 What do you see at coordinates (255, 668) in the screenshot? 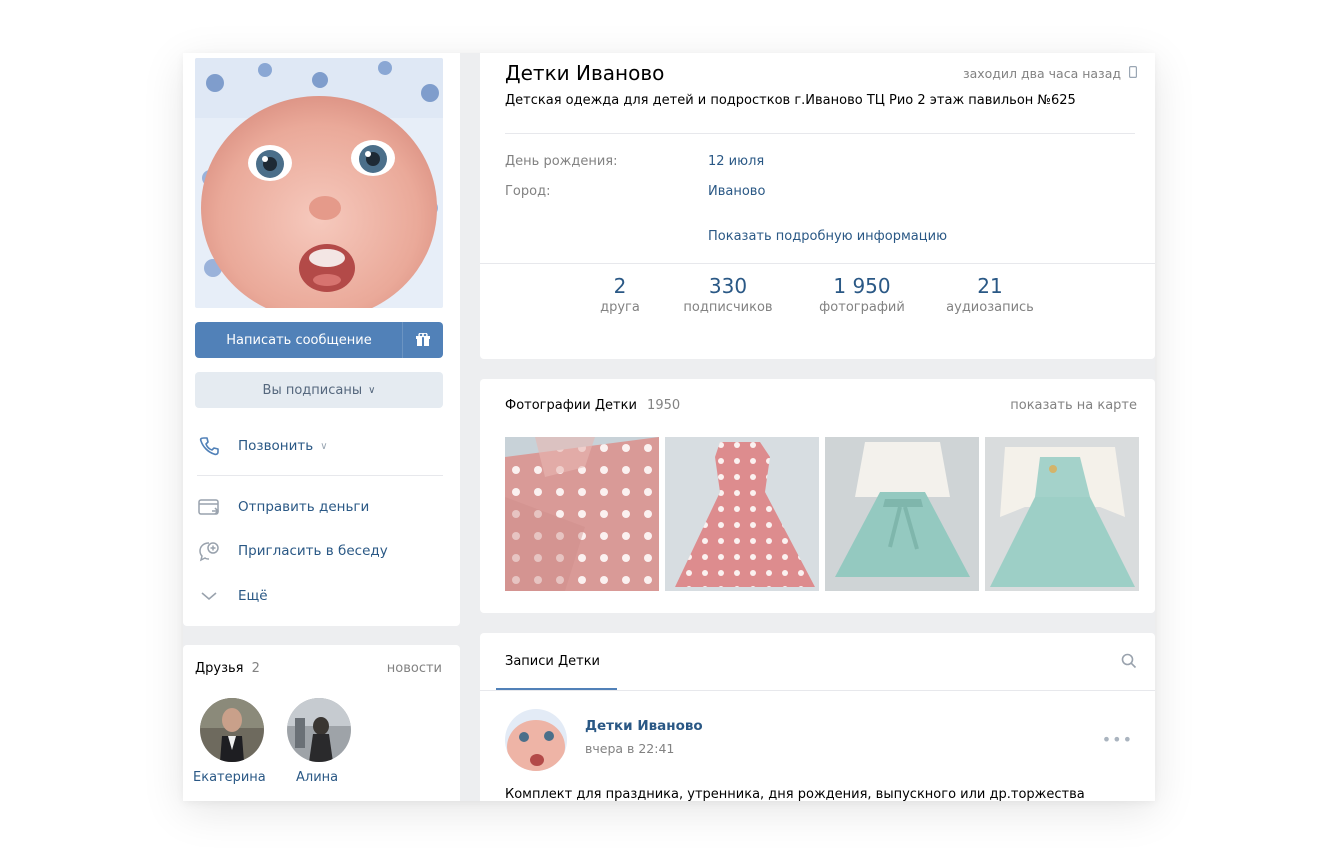
I see `friends-count: 2` at bounding box center [255, 668].